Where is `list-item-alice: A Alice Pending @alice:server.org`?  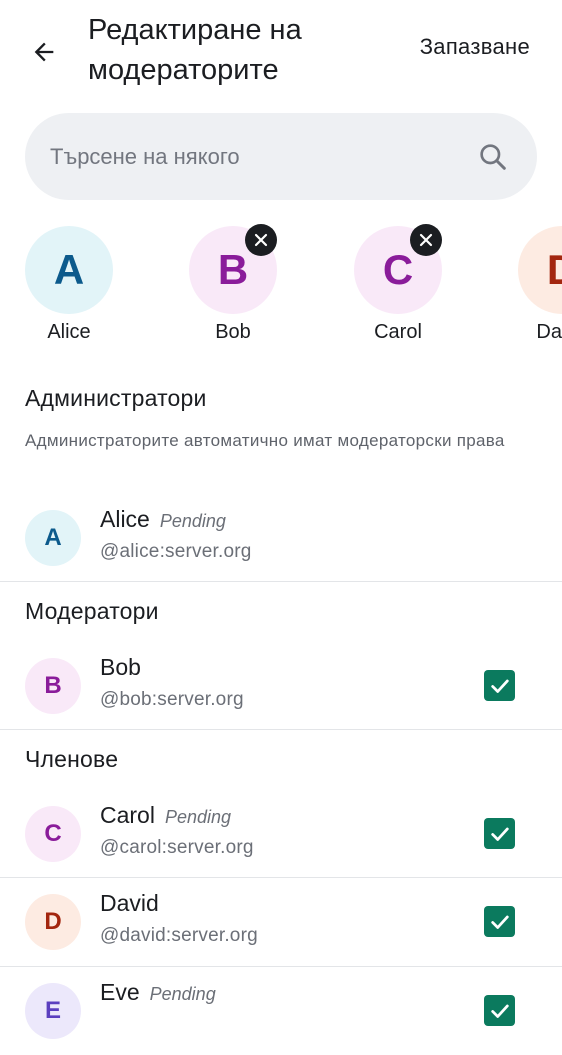
list-item-alice: A Alice Pending @alice:server.org is located at coordinates (281, 538).